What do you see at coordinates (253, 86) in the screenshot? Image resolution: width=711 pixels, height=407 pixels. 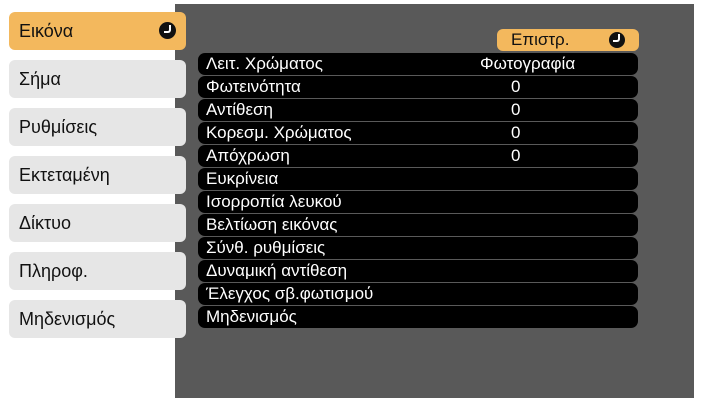 I see `menu-item-label: Φωτεινότητα` at bounding box center [253, 86].